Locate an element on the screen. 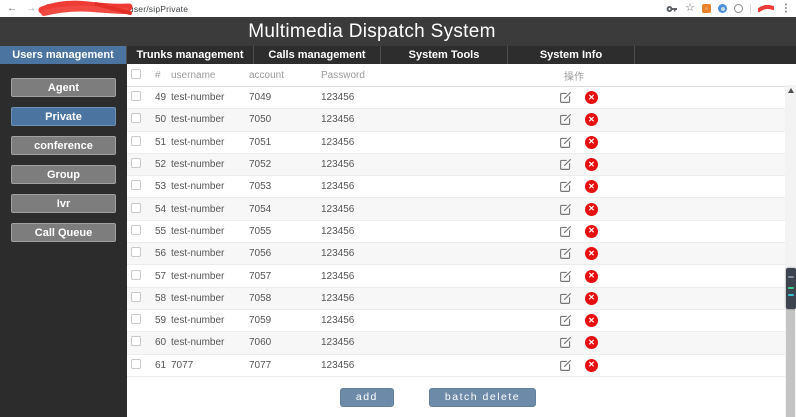 The width and height of the screenshot is (796, 417). sidebar-item-agent: Agent is located at coordinates (63, 87).